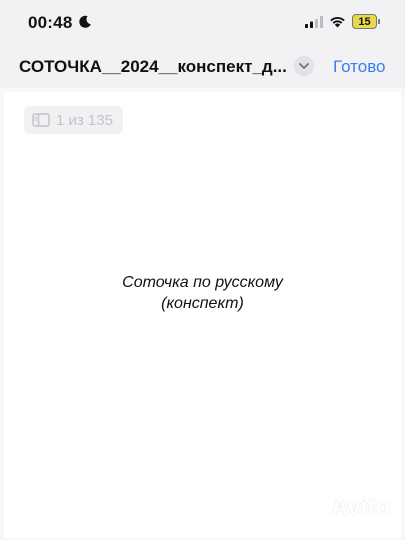 Image resolution: width=405 pixels, height=540 pixels. I want to click on status-time: 00:48, so click(50, 22).